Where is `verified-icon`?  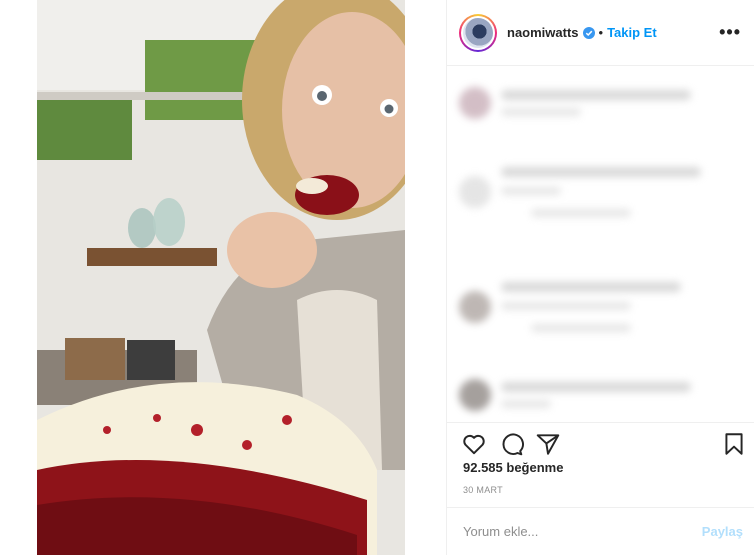 verified-icon is located at coordinates (588, 32).